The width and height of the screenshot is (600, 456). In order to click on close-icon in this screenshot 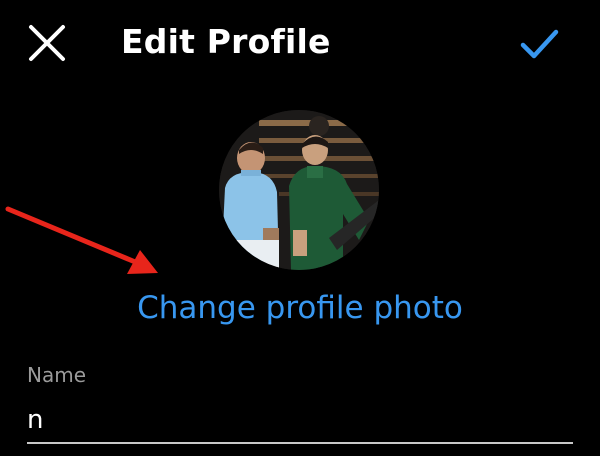, I will do `click(47, 43)`.